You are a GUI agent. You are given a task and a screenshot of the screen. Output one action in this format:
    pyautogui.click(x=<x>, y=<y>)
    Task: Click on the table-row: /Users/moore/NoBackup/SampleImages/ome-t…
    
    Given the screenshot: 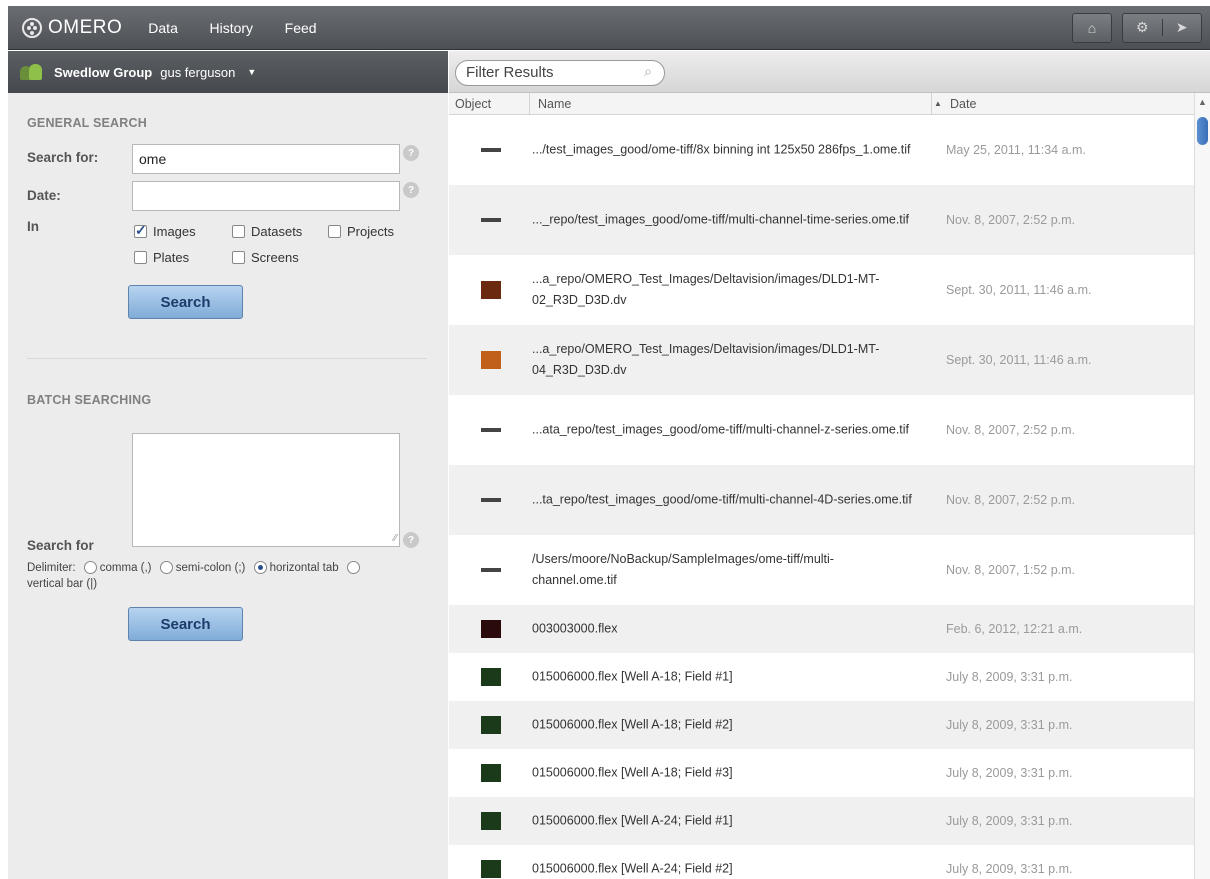 What is the action you would take?
    pyautogui.click(x=821, y=570)
    